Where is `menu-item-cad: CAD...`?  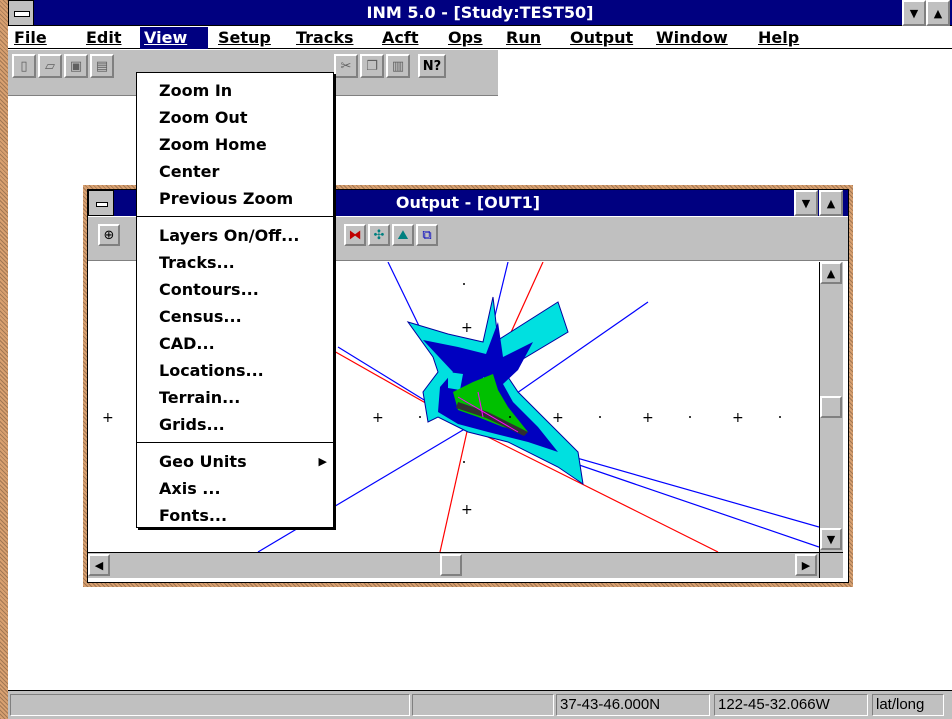 menu-item-cad: CAD... is located at coordinates (235, 343).